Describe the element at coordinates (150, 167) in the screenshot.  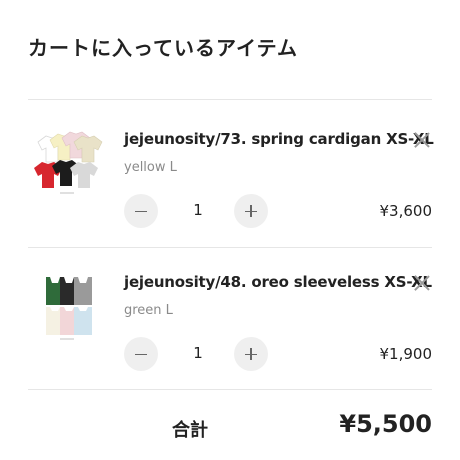
I see `product-variant: yellow L` at that location.